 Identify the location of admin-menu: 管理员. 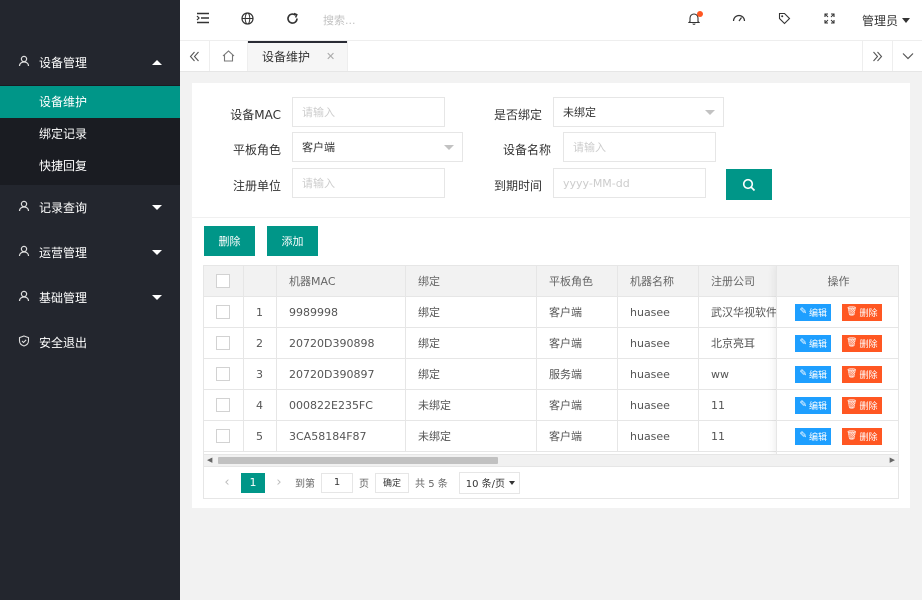
(887, 20).